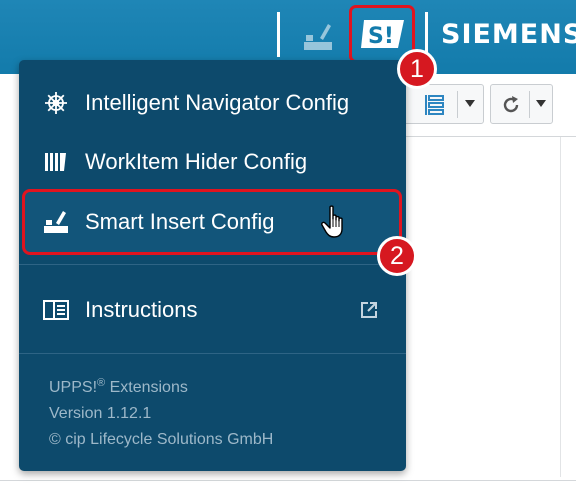 The height and width of the screenshot is (489, 576). I want to click on tree-list-icon, so click(434, 105).